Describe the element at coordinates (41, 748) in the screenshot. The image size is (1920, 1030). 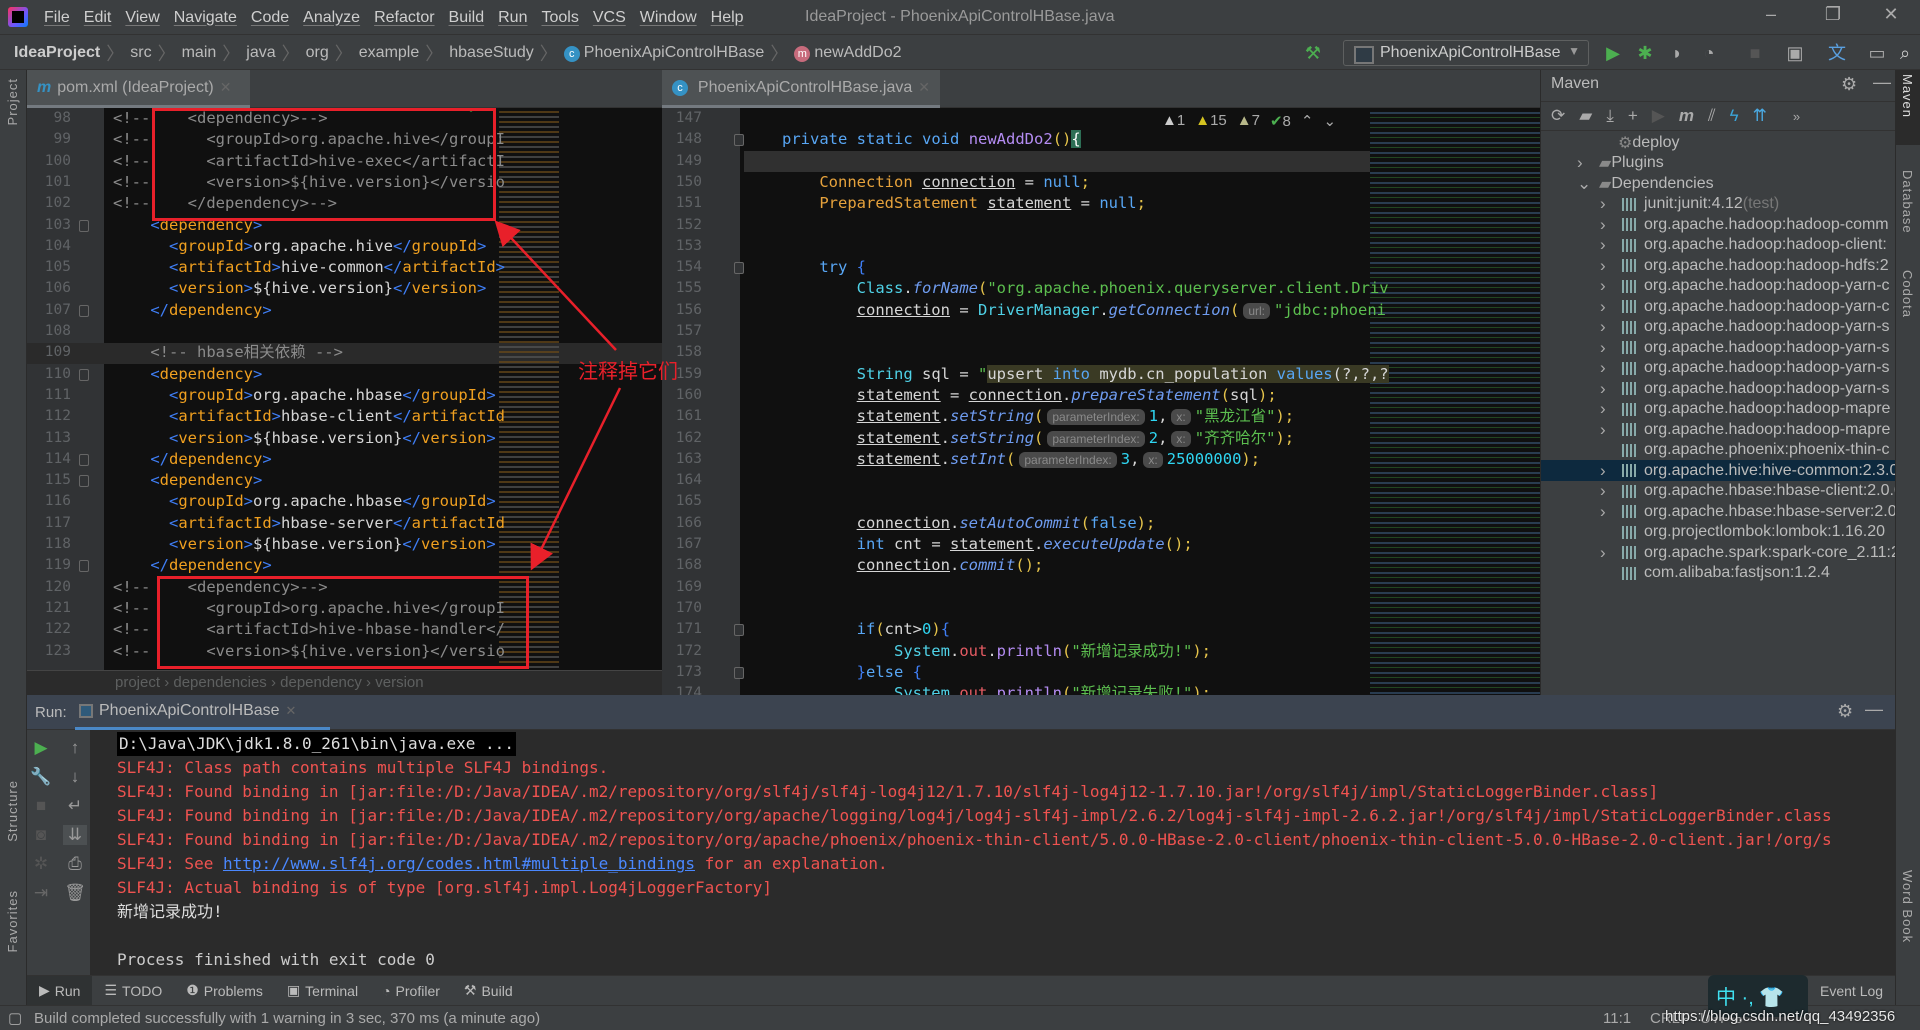
I see `rerun-icon: ▶` at that location.